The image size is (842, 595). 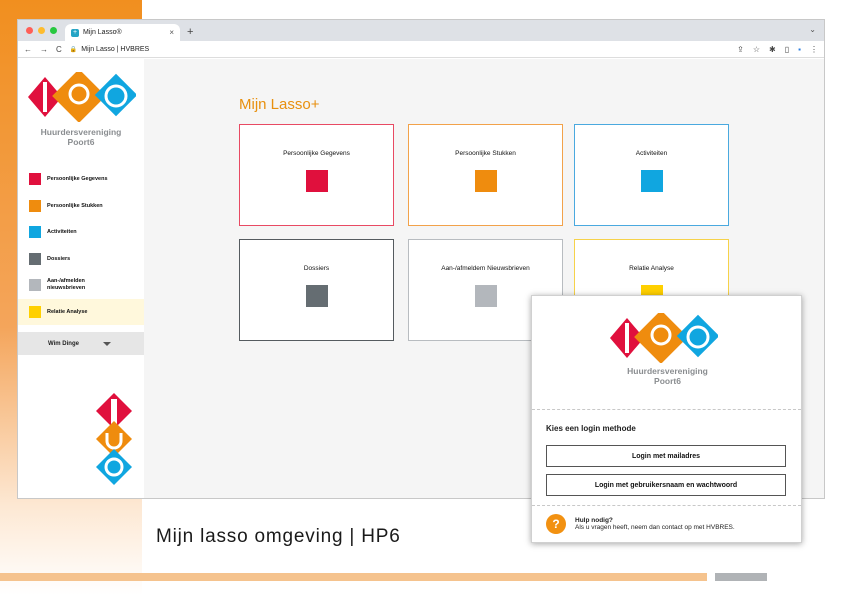 I want to click on sidebar-item-label: Dossiers, so click(x=59, y=258).